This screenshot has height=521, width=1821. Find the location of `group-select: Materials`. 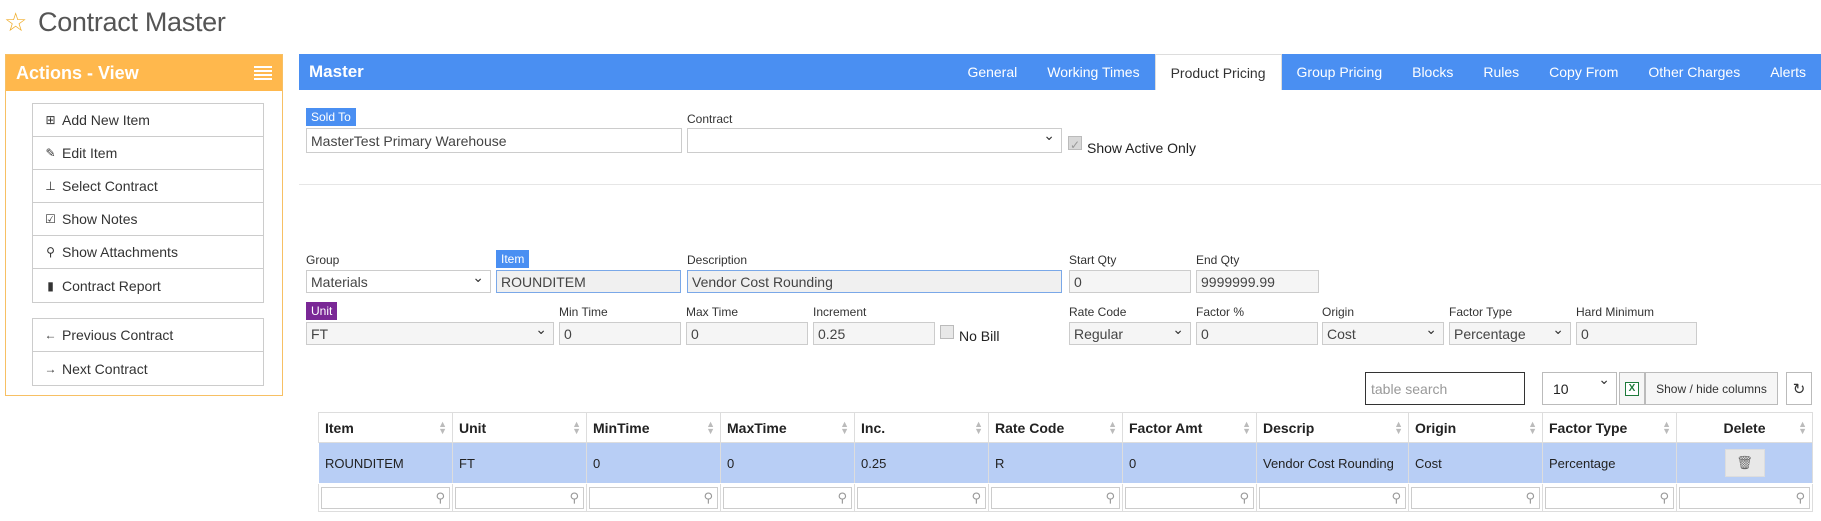

group-select: Materials is located at coordinates (398, 281).